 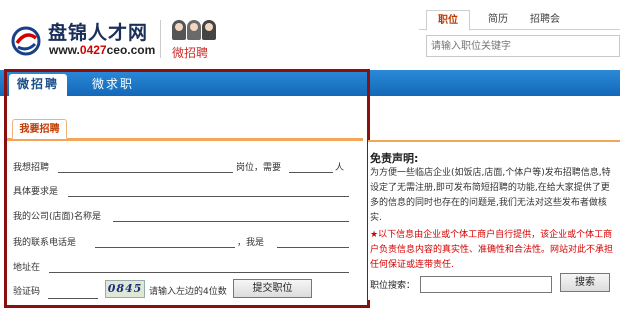 What do you see at coordinates (36, 192) in the screenshot?
I see `requirements-label: 具体要求是` at bounding box center [36, 192].